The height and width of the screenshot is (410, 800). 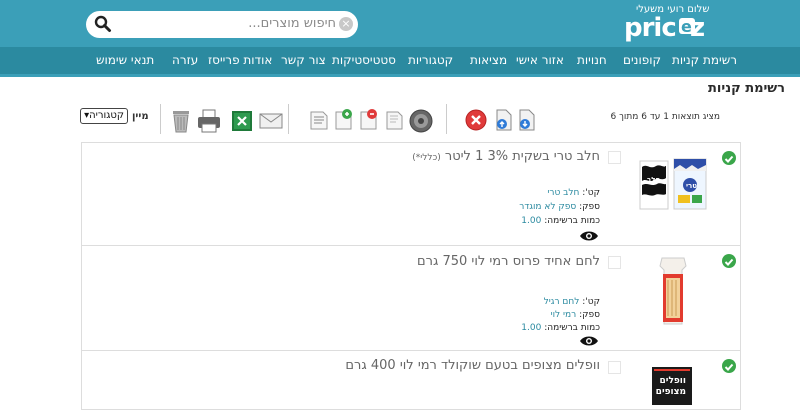 I want to click on svg-text: pric, so click(x=650, y=27).